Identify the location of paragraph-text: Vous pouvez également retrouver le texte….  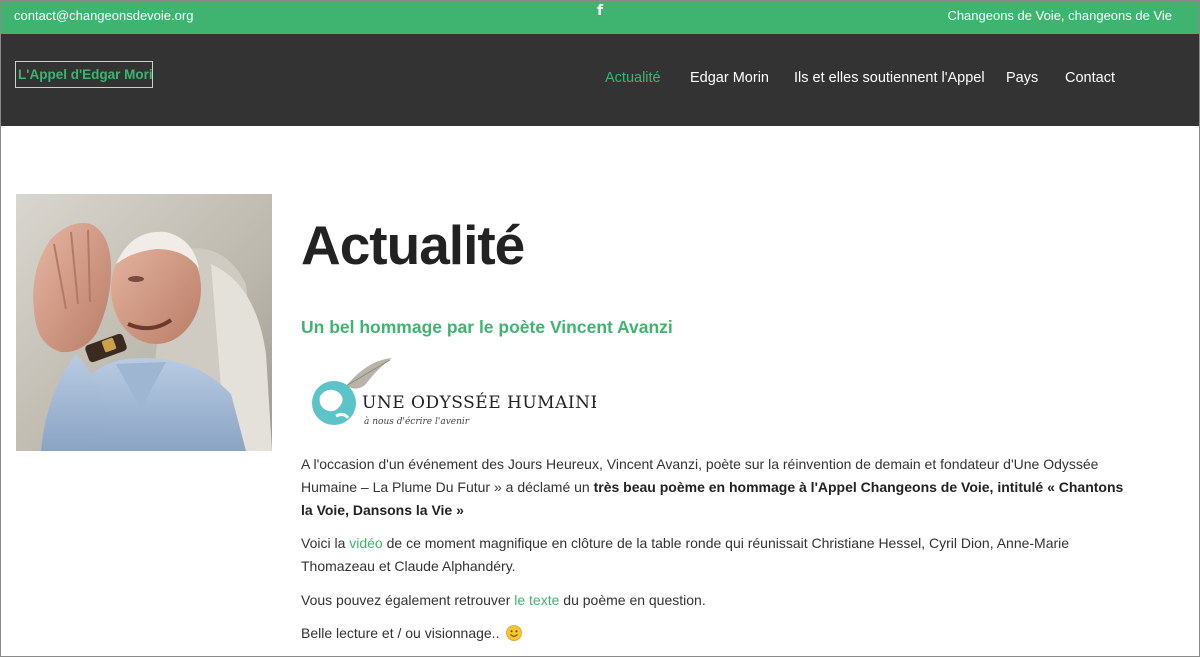
(716, 600).